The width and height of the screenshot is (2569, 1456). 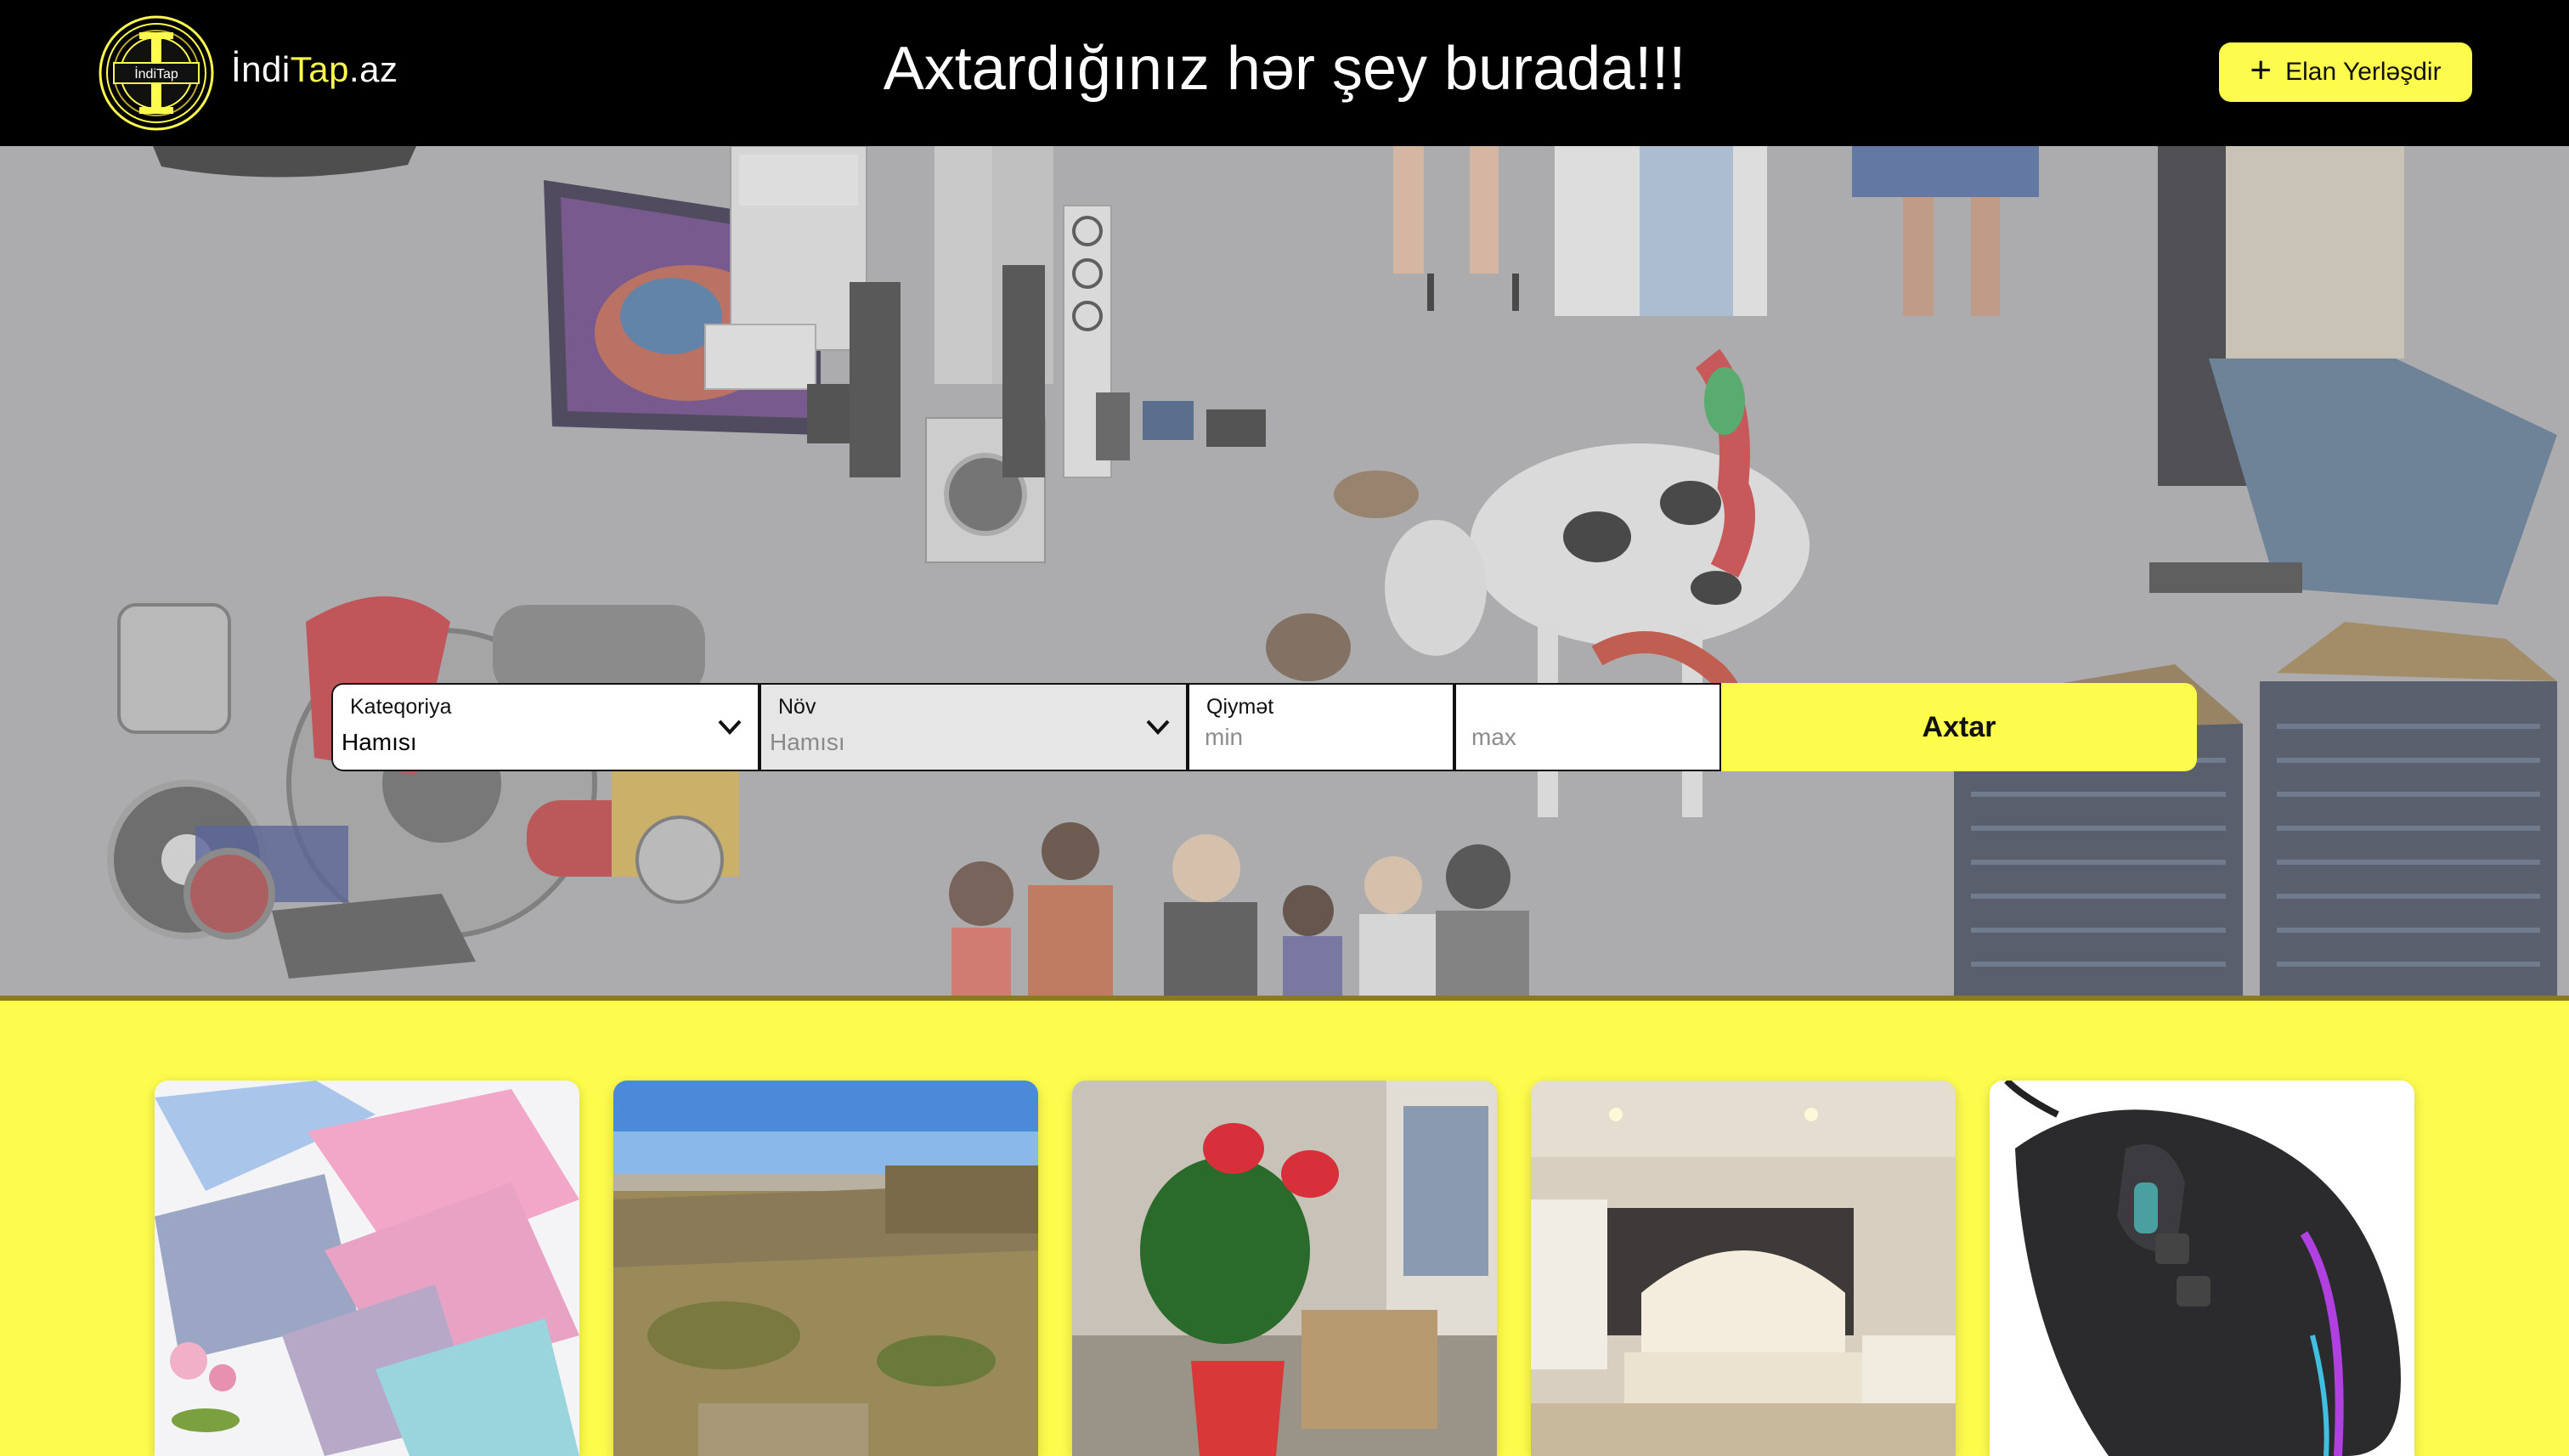 I want to click on fabric-rolls-photo, so click(x=367, y=1269).